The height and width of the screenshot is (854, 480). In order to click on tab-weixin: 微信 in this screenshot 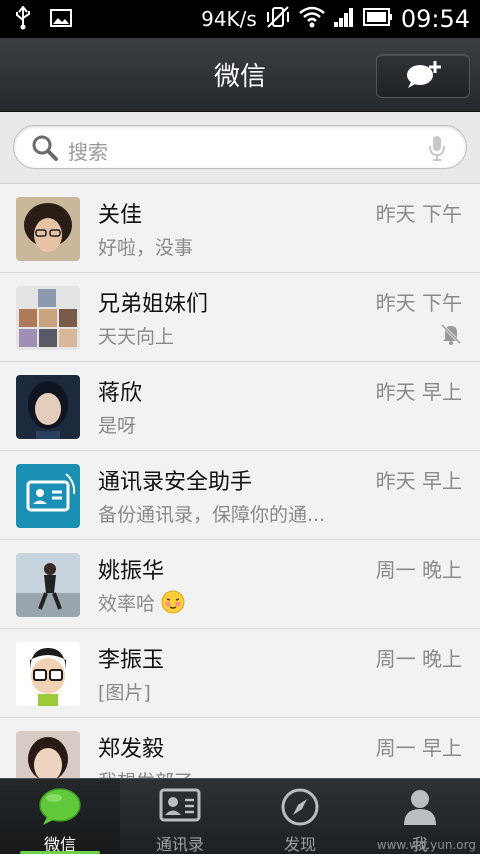, I will do `click(60, 816)`.